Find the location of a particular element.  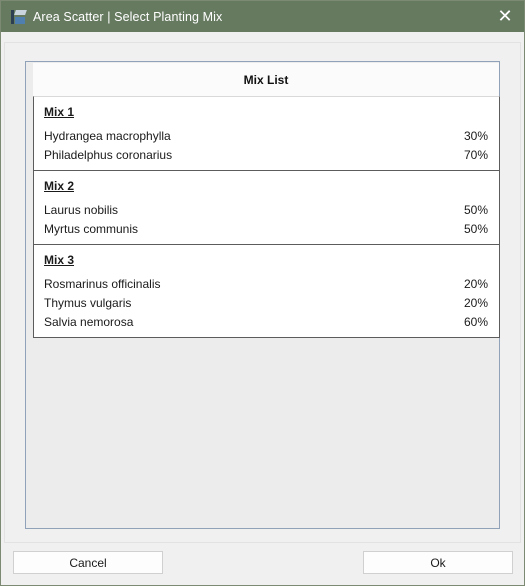

plant-name: Hydrangea macrophylla is located at coordinates (107, 135).